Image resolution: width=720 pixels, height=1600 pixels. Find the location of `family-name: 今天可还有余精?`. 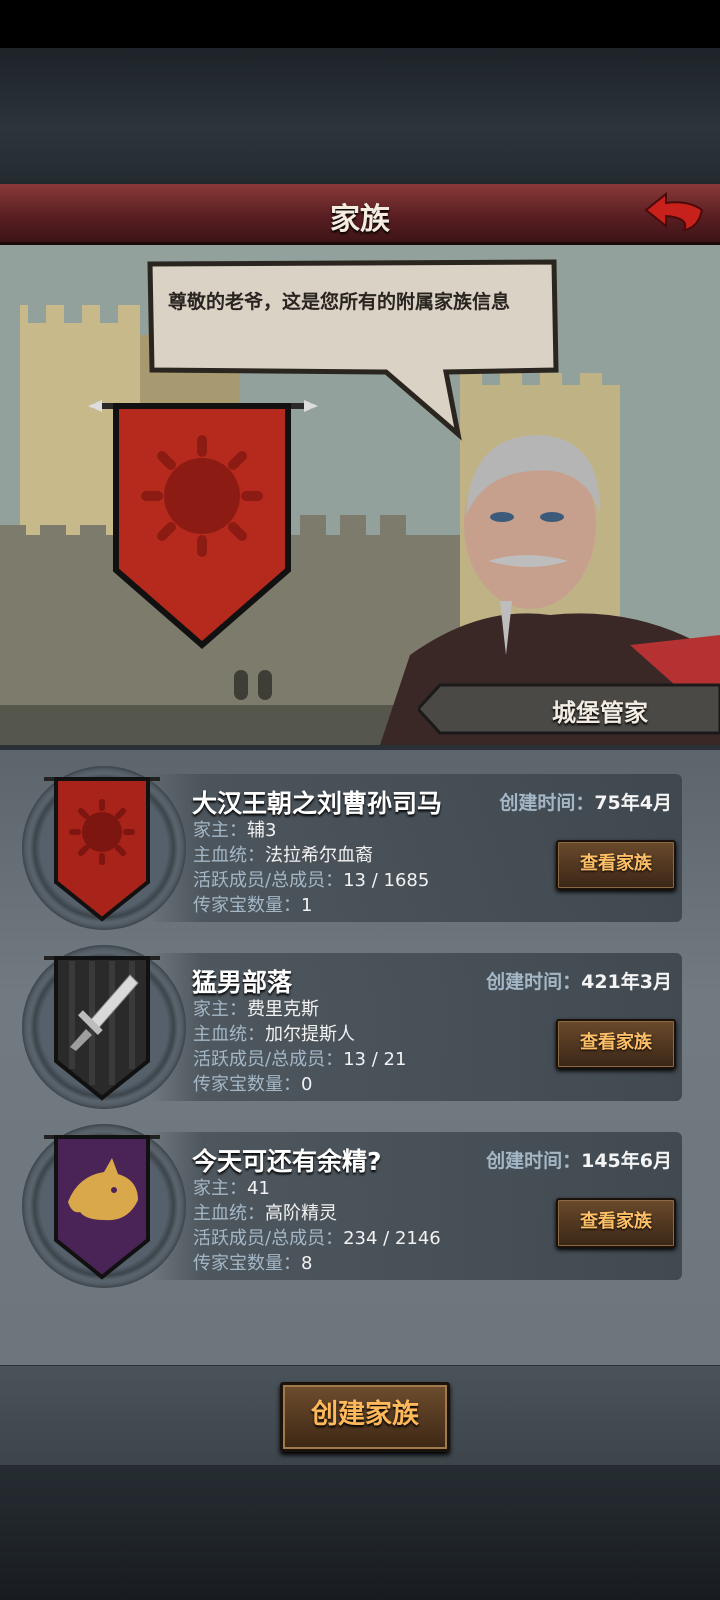

family-name: 今天可还有余精? is located at coordinates (287, 1161).